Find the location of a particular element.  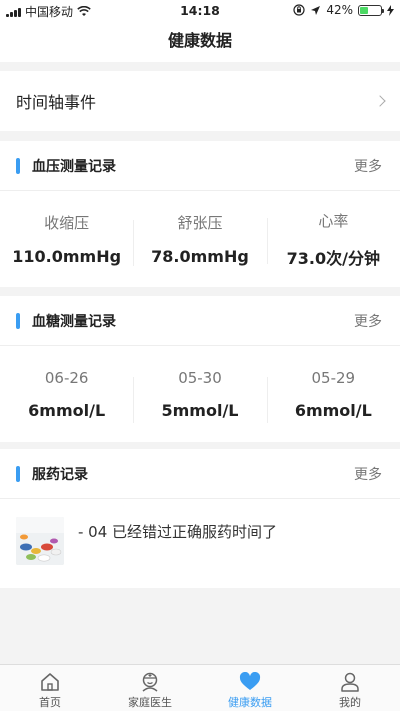

pill-thumbnail is located at coordinates (40, 541).